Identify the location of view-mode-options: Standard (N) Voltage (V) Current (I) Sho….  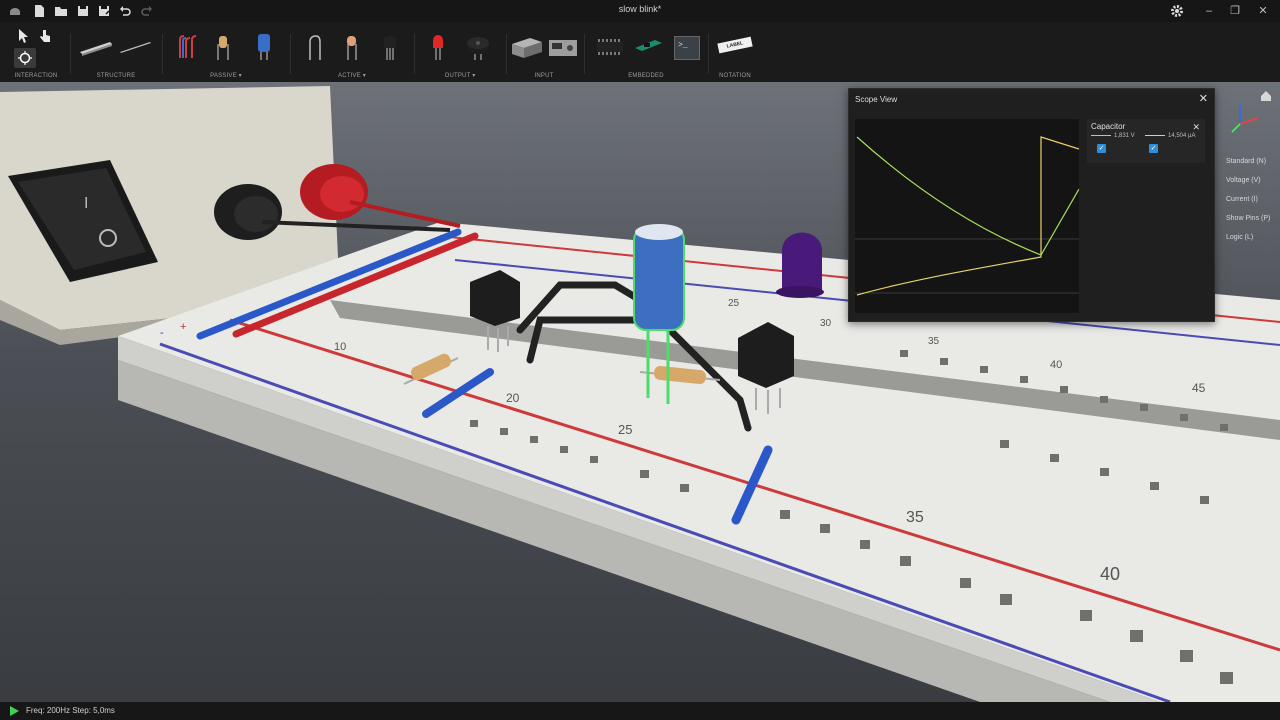
(1247, 203).